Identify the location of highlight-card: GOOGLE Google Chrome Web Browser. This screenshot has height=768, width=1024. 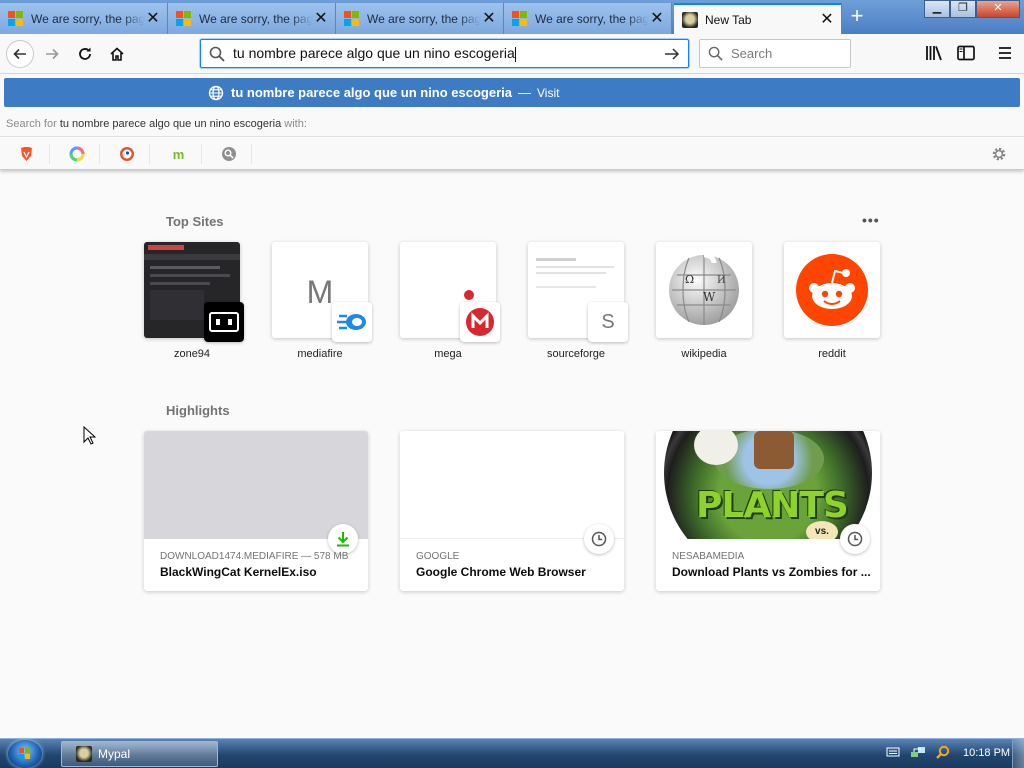
(512, 511).